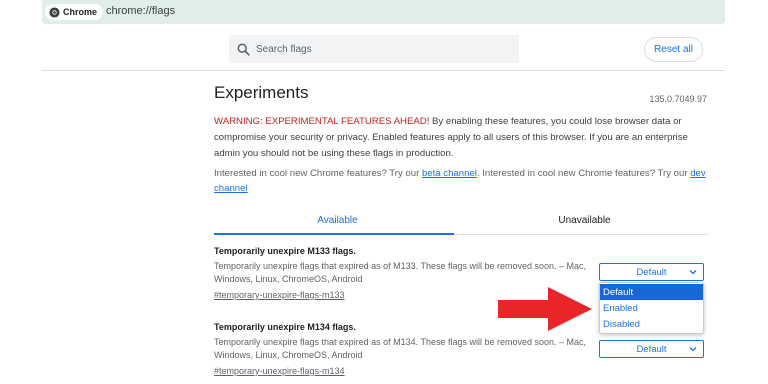 This screenshot has width=768, height=384. Describe the element at coordinates (651, 324) in the screenshot. I see `option-disabled: Disabled` at that location.